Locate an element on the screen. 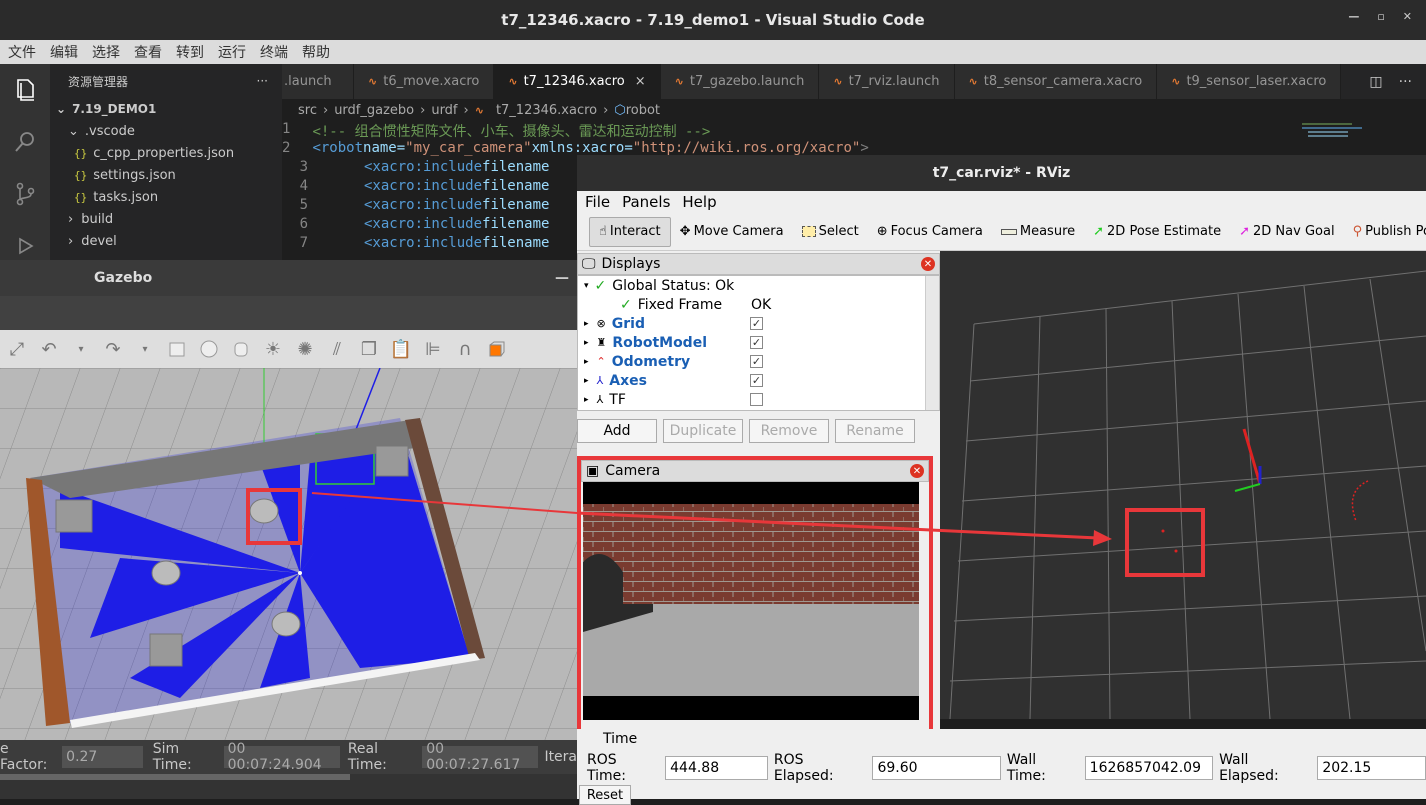  select-tool: Select is located at coordinates (830, 232).